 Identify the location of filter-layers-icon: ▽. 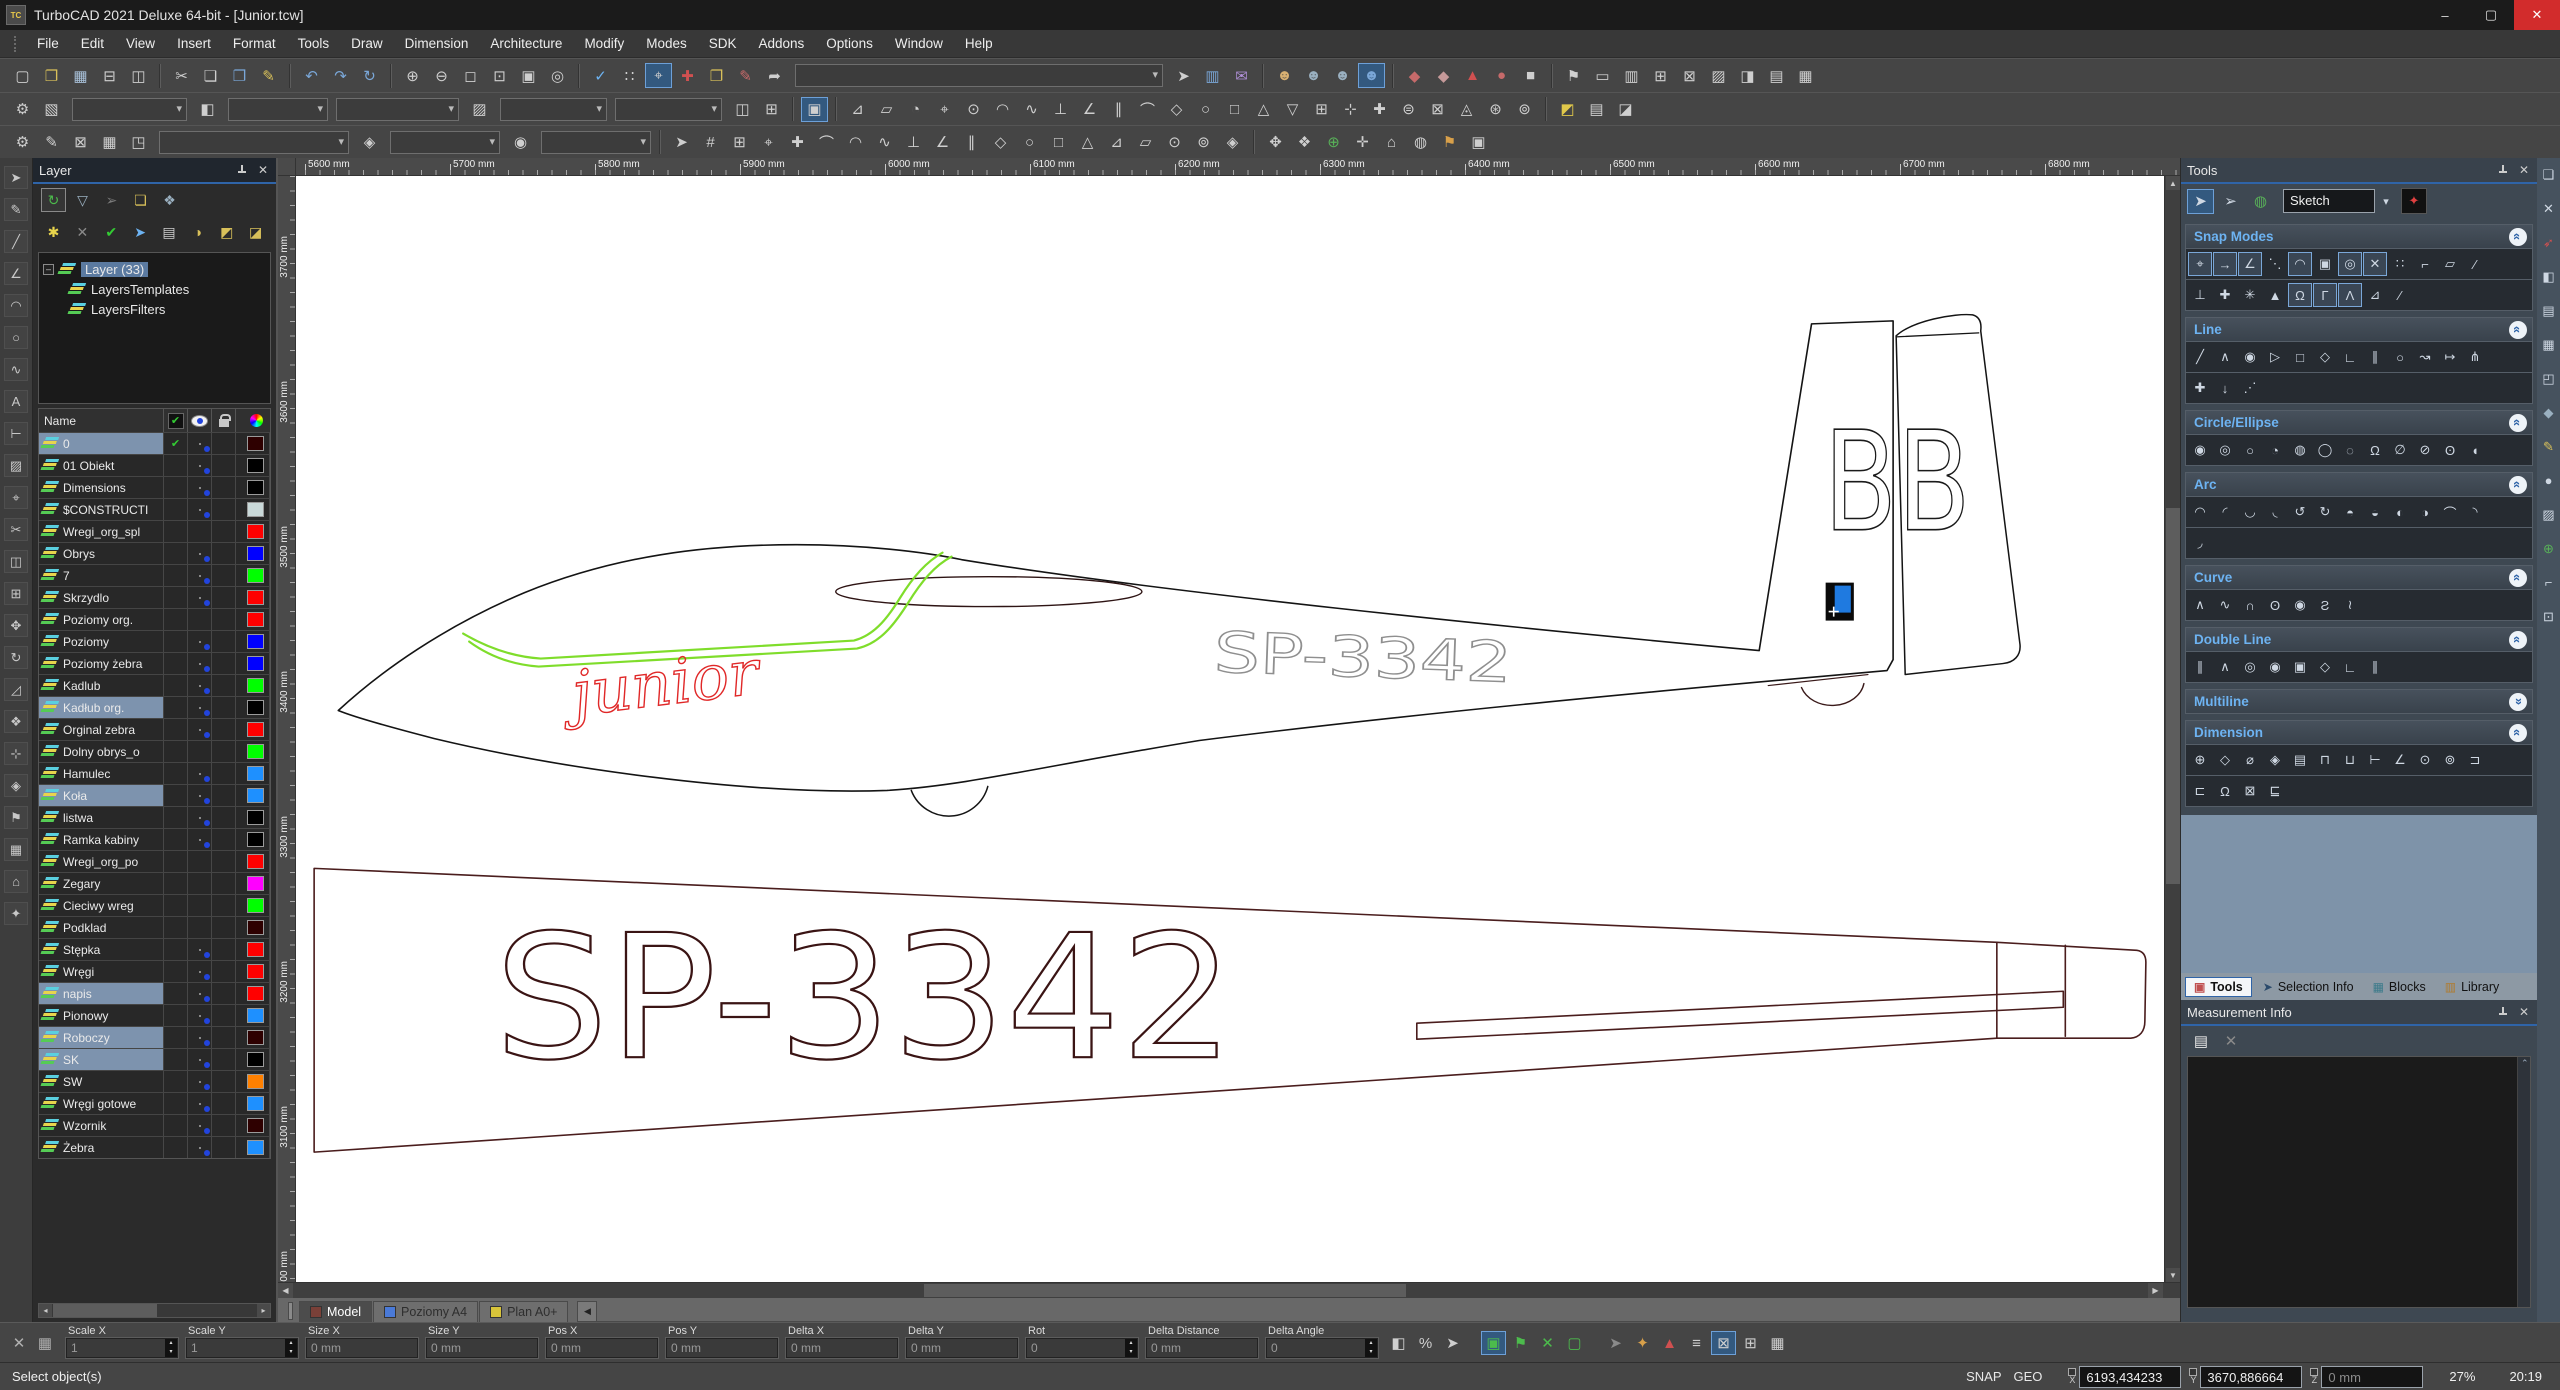
(82, 200).